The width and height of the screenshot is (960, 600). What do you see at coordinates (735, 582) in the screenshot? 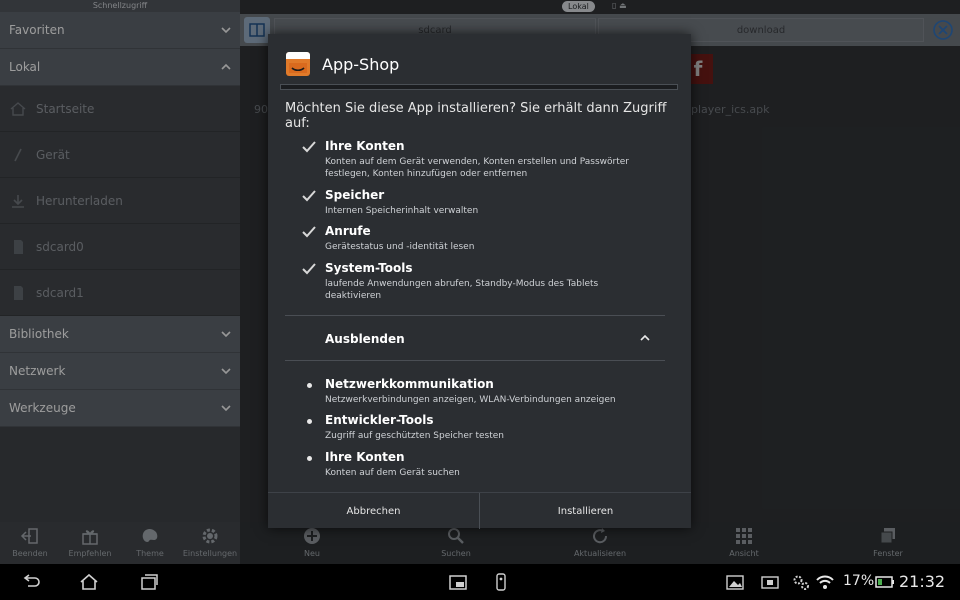
I see `gallery-notification-icon` at bounding box center [735, 582].